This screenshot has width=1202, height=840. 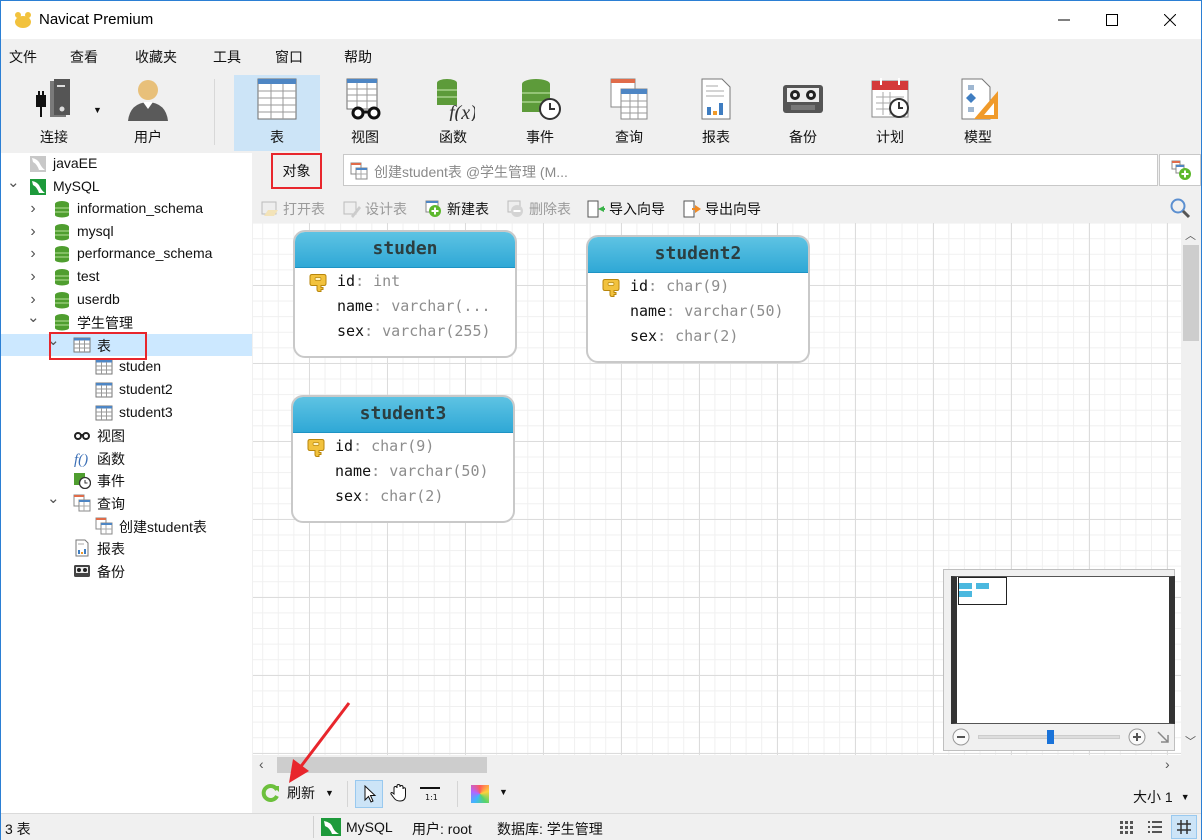 I want to click on tree-item-label: mysql, so click(x=95, y=230).